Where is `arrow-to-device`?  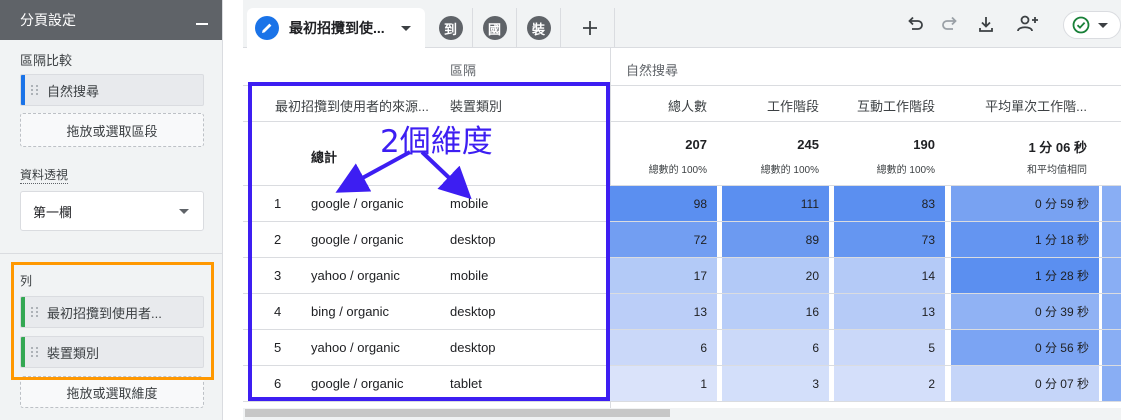 arrow-to-device is located at coordinates (446, 175).